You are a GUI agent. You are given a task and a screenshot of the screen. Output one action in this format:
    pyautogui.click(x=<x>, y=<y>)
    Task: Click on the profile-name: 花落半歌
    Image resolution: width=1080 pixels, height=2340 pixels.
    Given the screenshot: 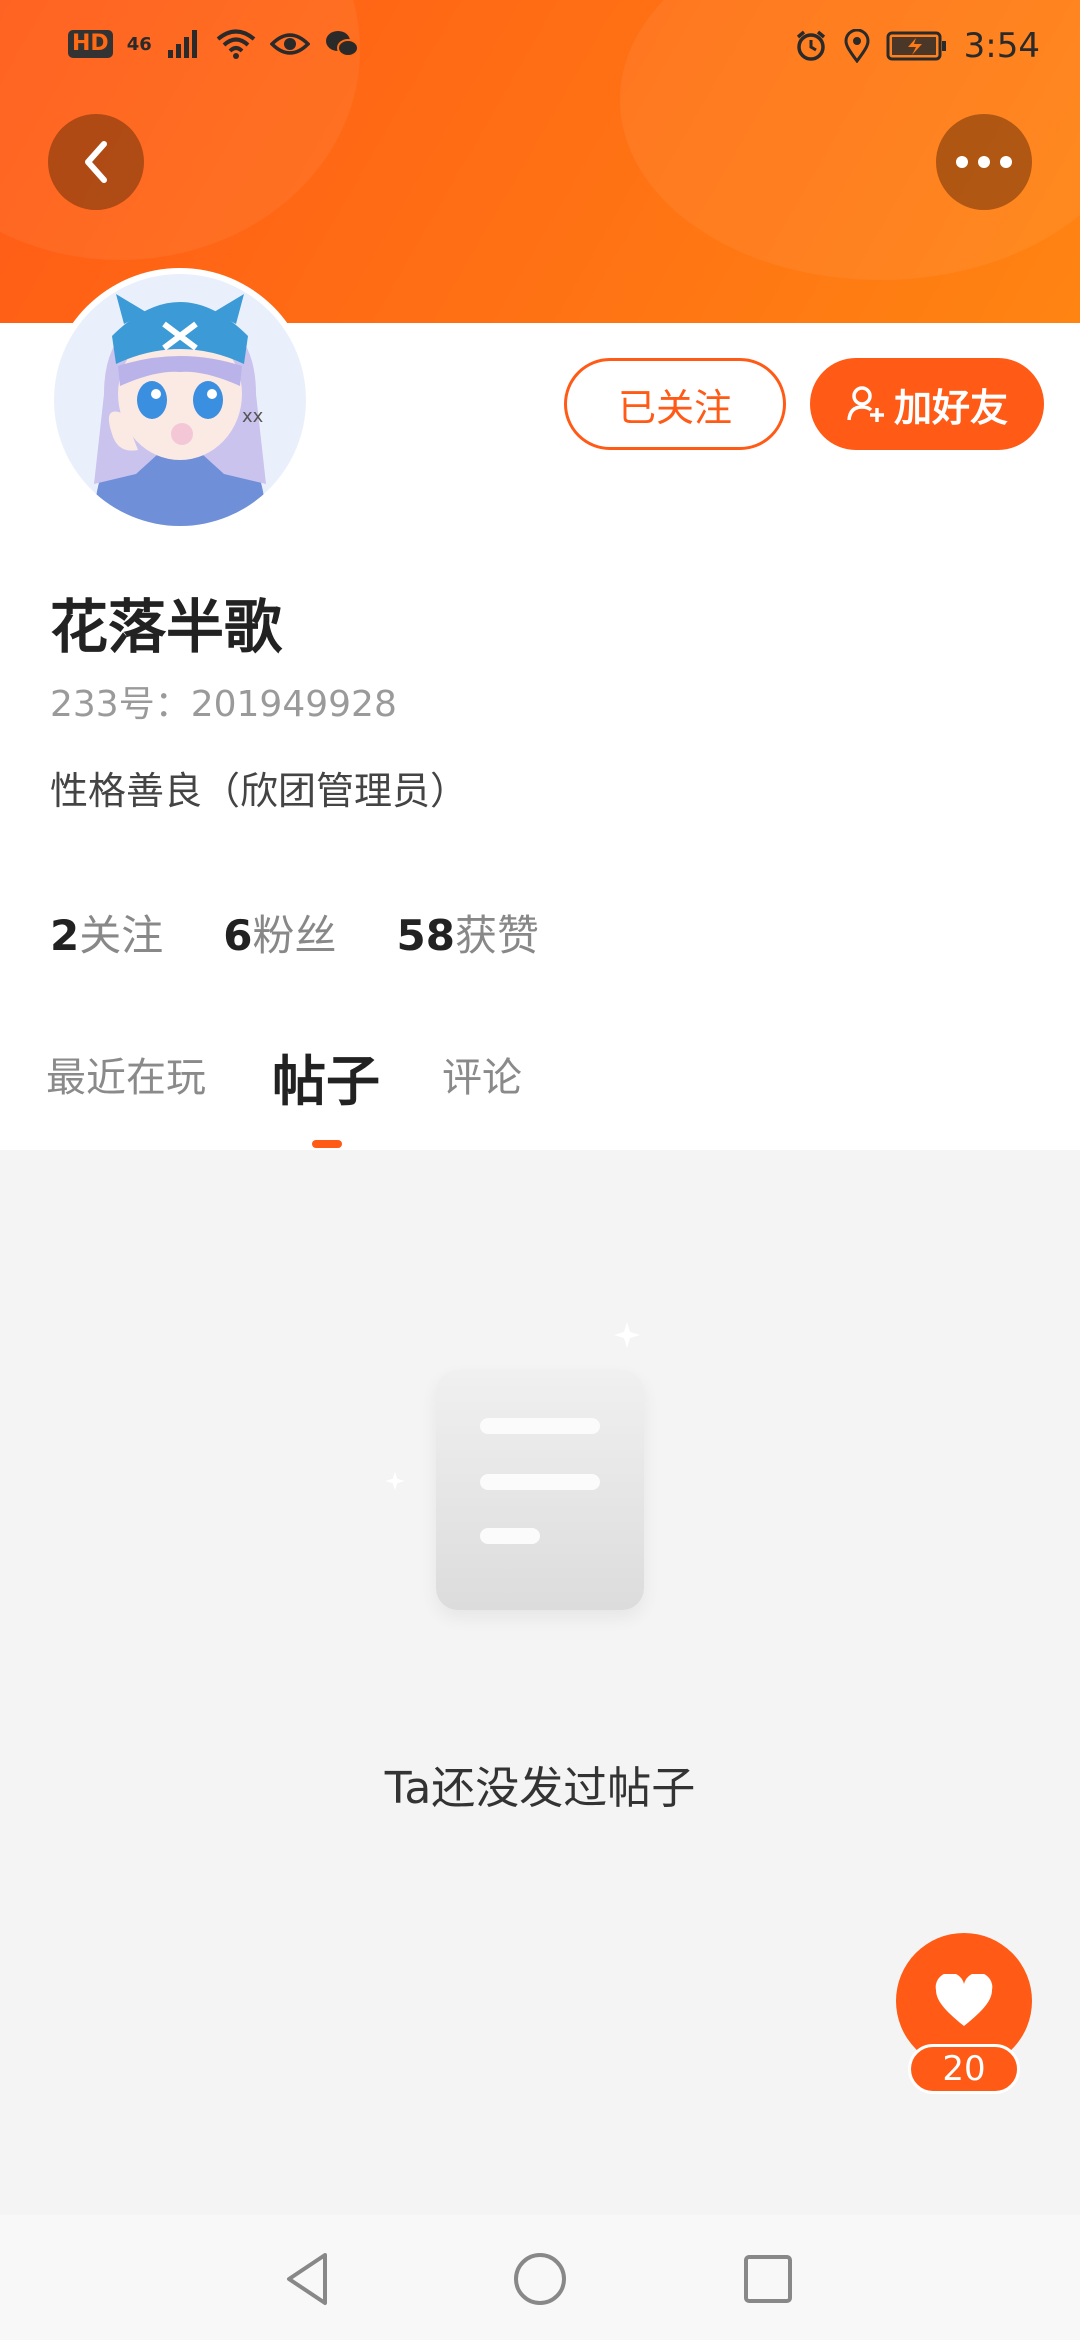 What is the action you would take?
    pyautogui.click(x=166, y=627)
    